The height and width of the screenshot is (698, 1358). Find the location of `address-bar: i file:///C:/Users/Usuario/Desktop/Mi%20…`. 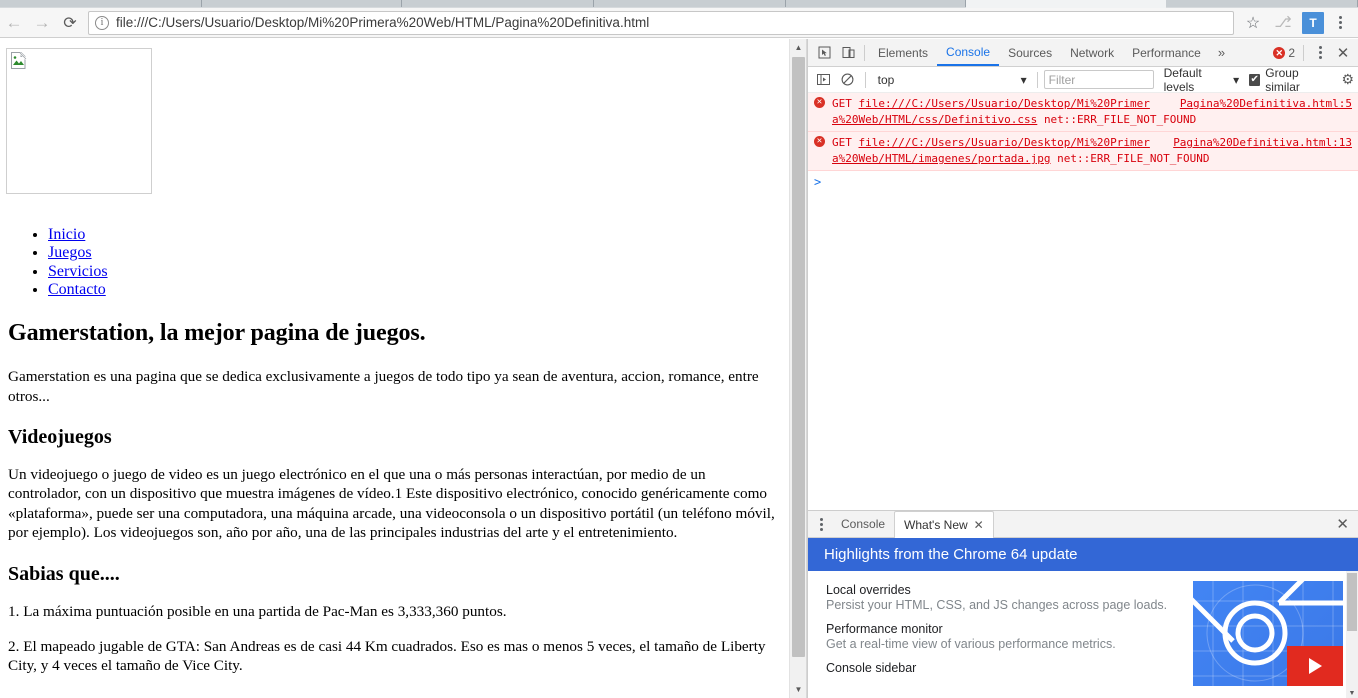

address-bar: i file:///C:/Users/Usuario/Desktop/Mi%20… is located at coordinates (661, 22).